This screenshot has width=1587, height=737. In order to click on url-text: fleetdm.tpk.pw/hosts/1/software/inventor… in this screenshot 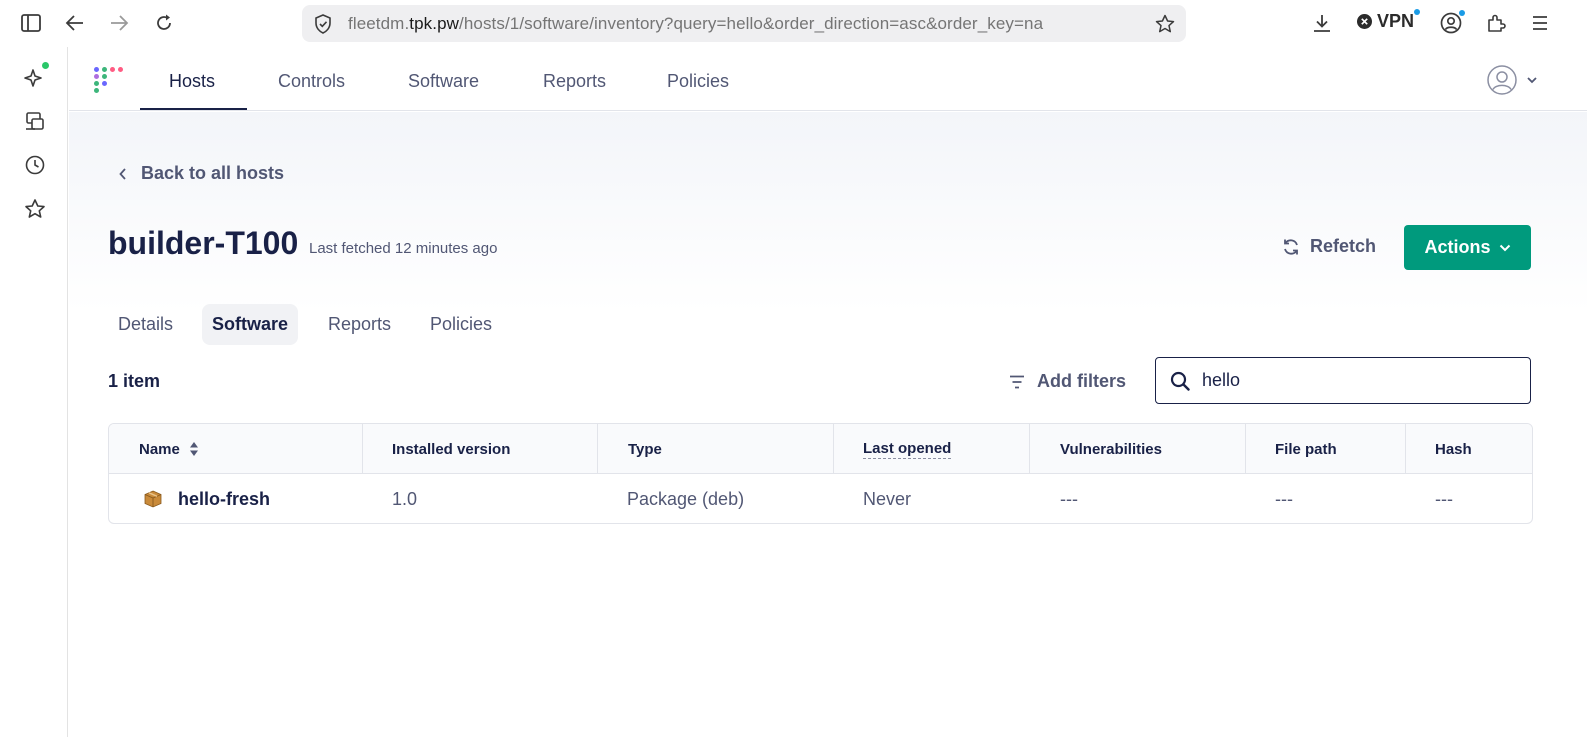, I will do `click(696, 23)`.